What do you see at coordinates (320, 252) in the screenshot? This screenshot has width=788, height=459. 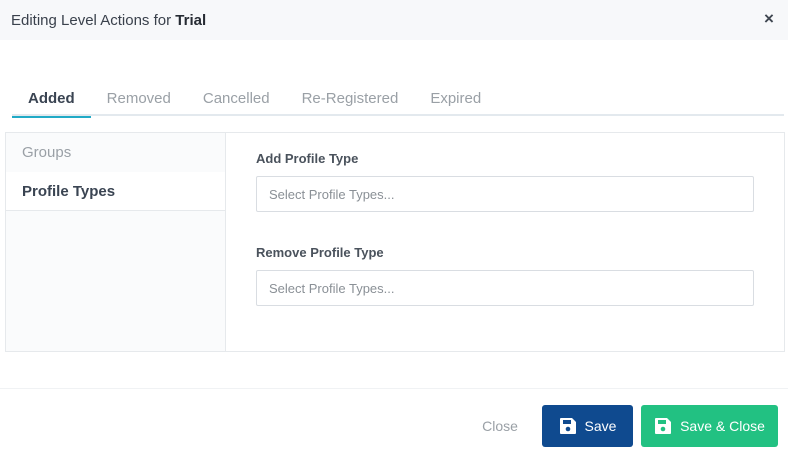 I see `remove-profile-type-label: Remove Profile Type` at bounding box center [320, 252].